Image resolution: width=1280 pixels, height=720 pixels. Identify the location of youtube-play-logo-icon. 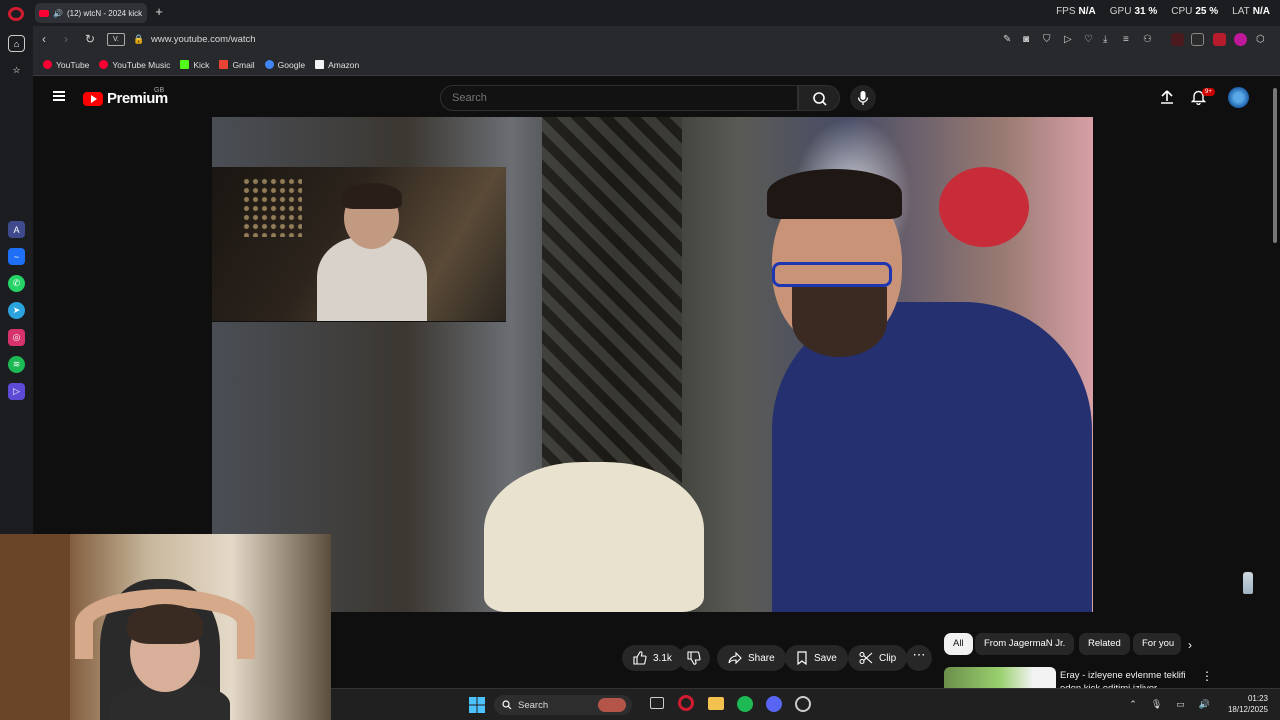
(93, 98).